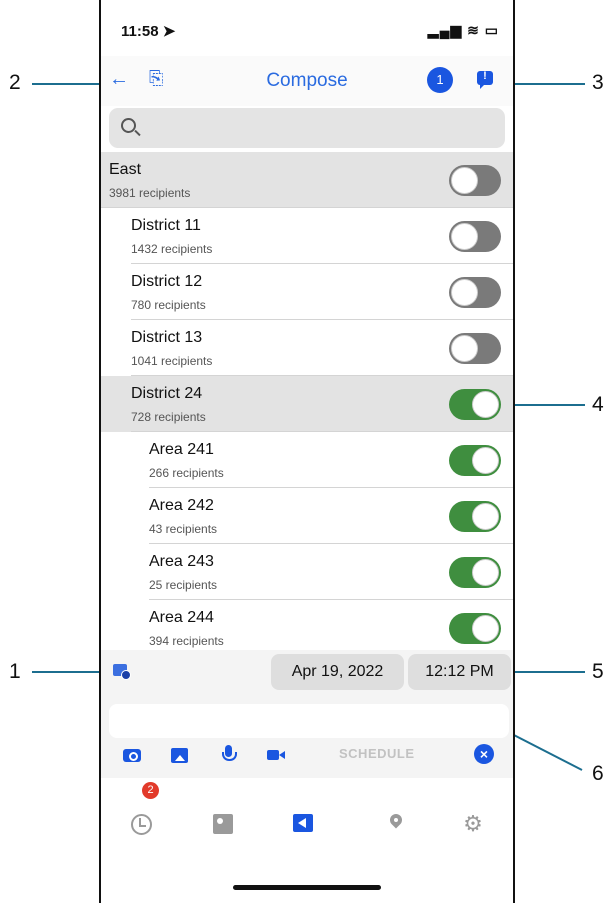 Image resolution: width=609 pixels, height=903 pixels. Describe the element at coordinates (598, 671) in the screenshot. I see `callout-5: 5` at that location.